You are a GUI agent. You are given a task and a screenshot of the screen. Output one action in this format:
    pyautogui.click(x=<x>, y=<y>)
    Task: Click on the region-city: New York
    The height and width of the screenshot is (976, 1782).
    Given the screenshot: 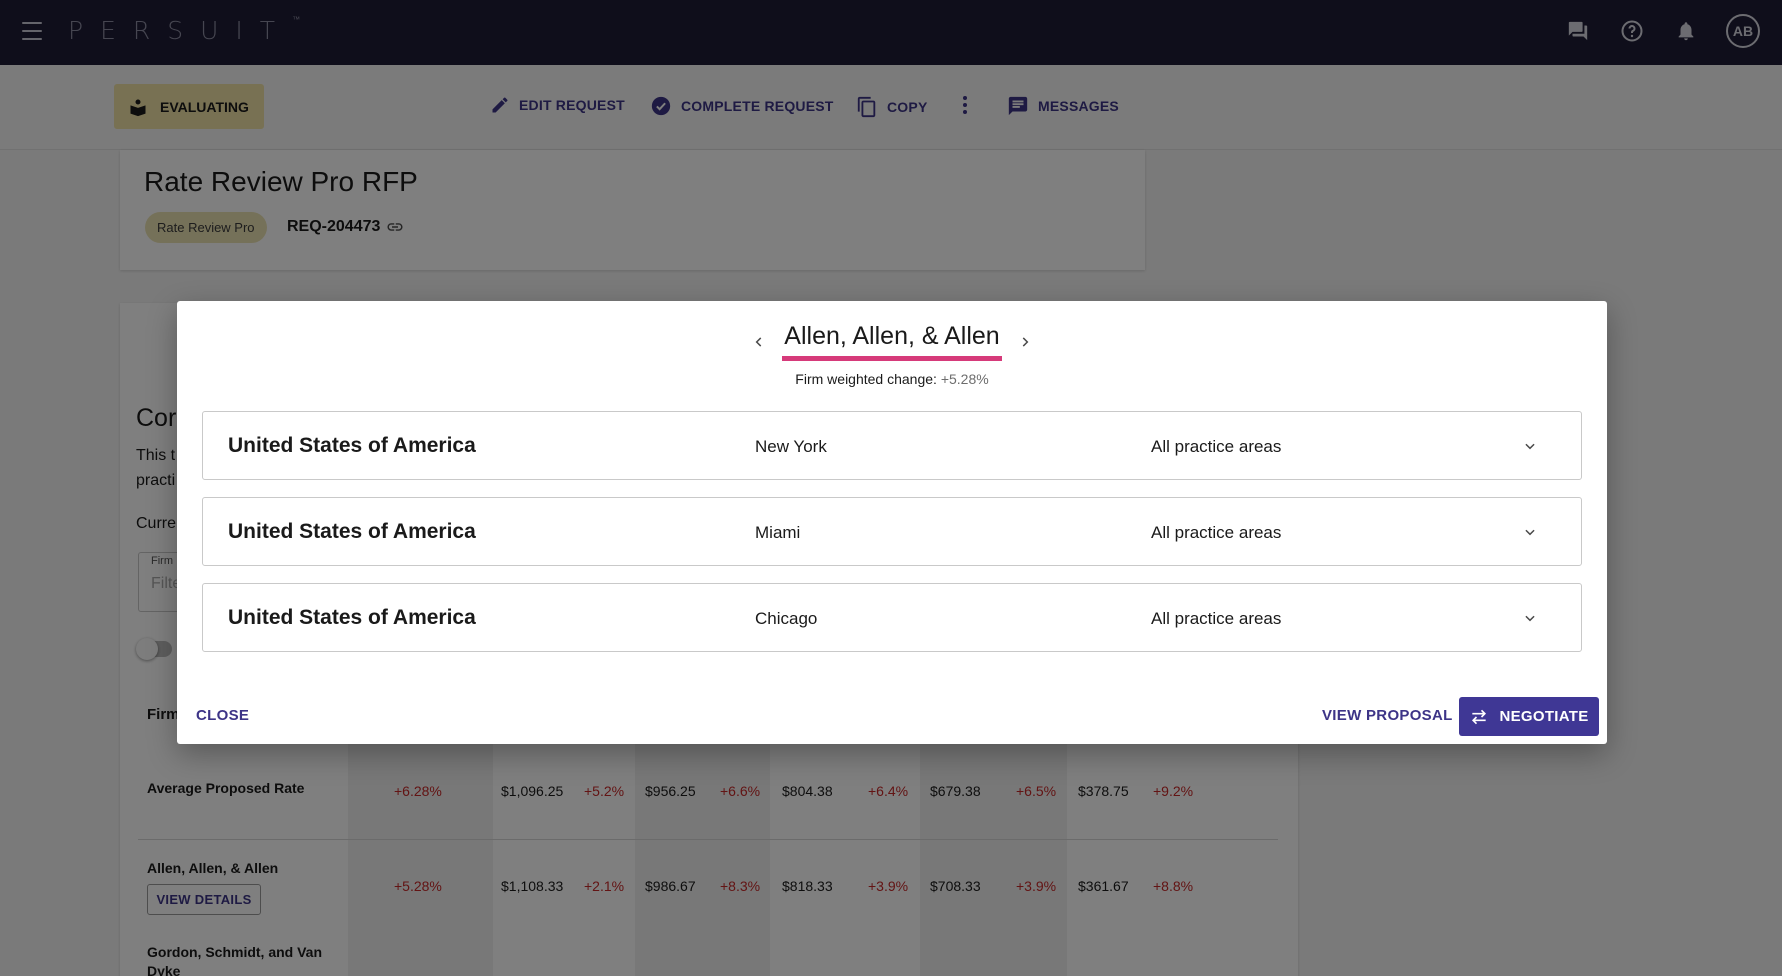 What is the action you would take?
    pyautogui.click(x=791, y=446)
    